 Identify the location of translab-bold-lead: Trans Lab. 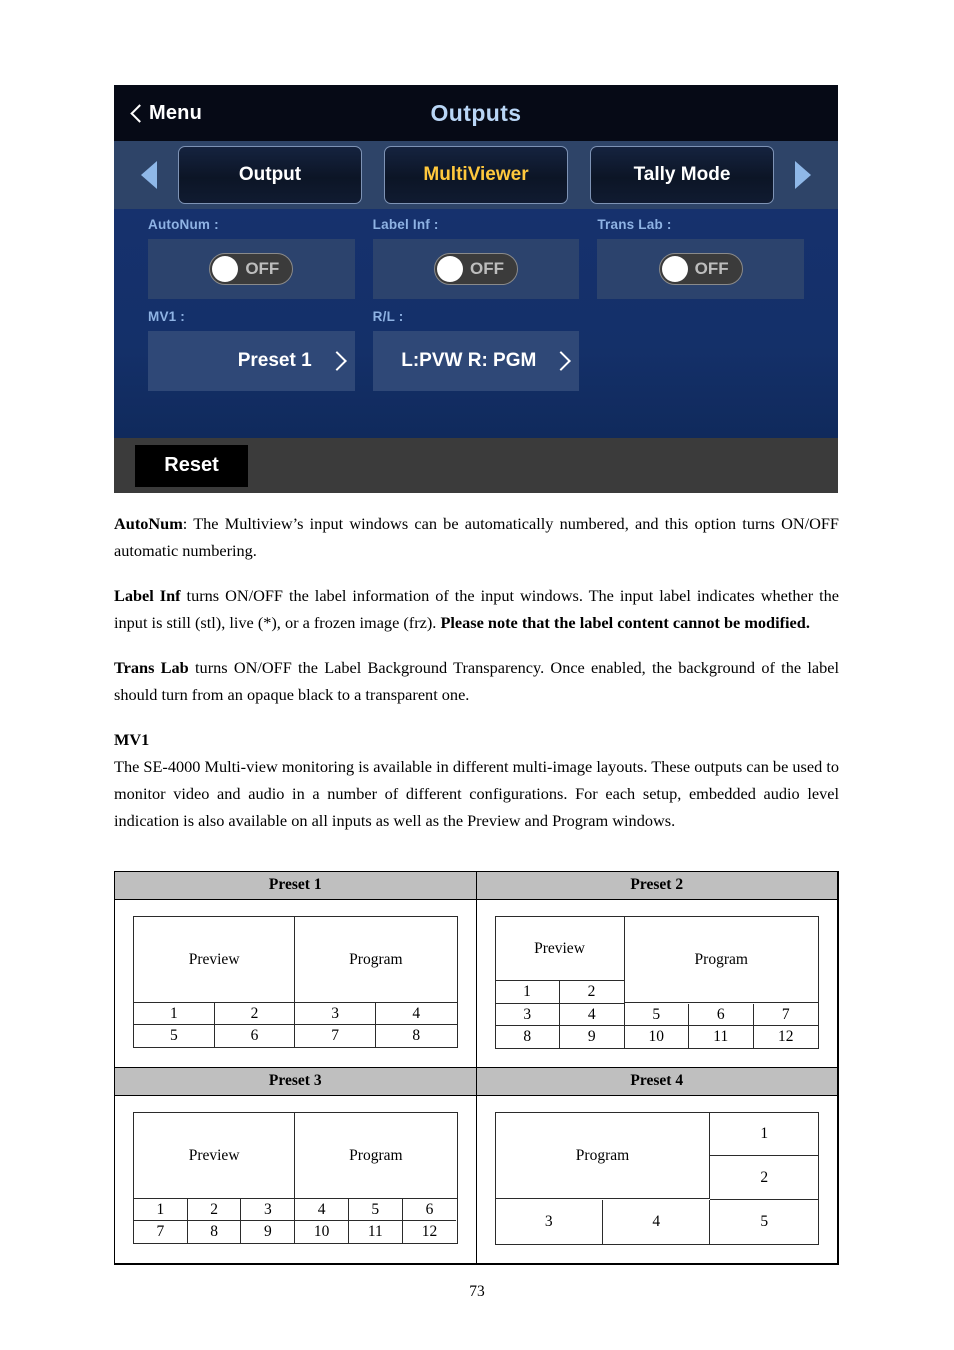
(151, 667).